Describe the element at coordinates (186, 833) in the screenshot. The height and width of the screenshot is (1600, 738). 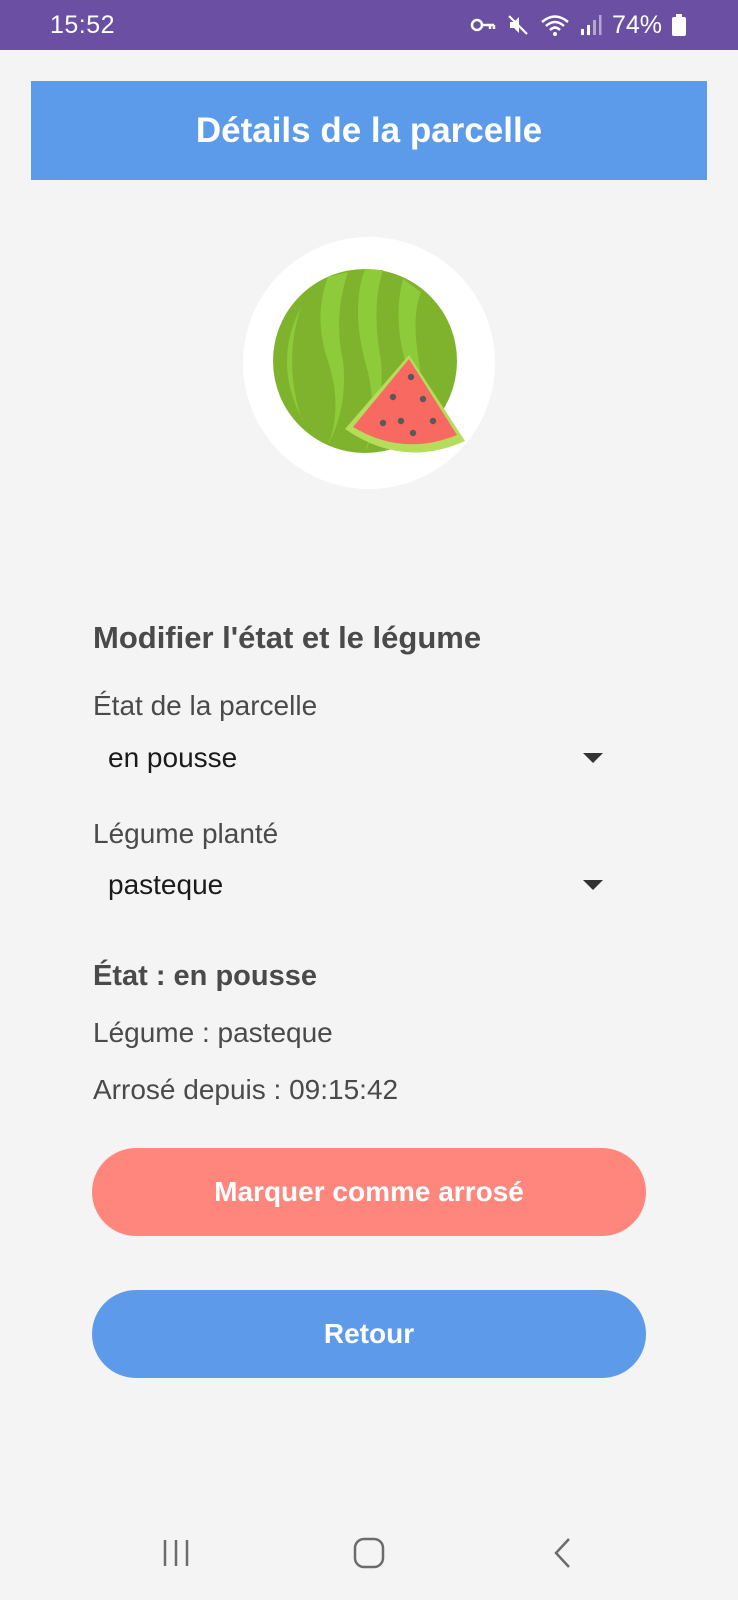
I see `vegetable-label: Légume planté` at that location.